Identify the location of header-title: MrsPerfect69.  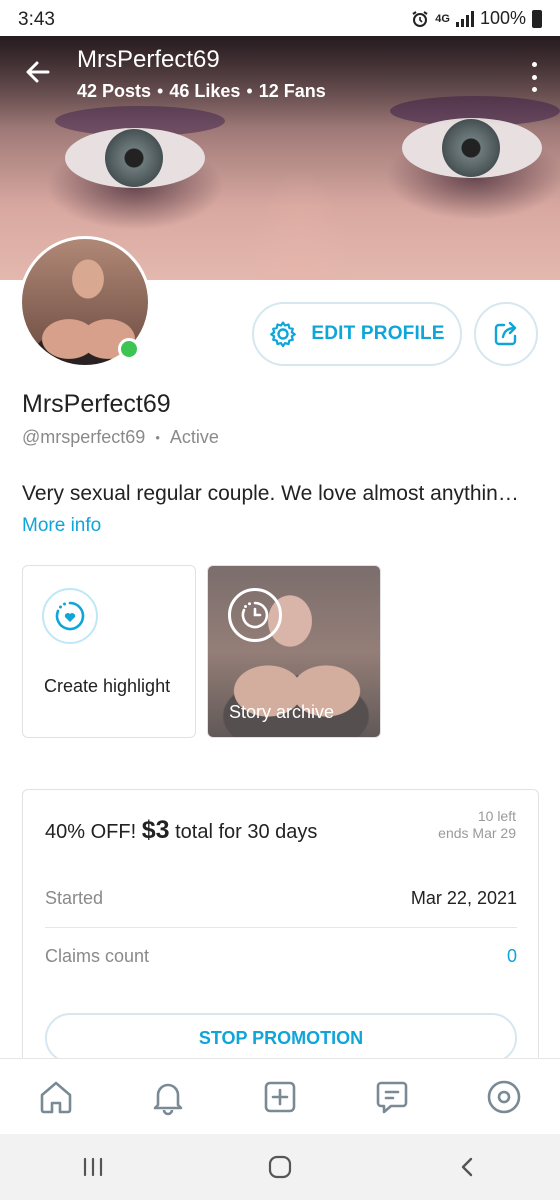
(148, 59).